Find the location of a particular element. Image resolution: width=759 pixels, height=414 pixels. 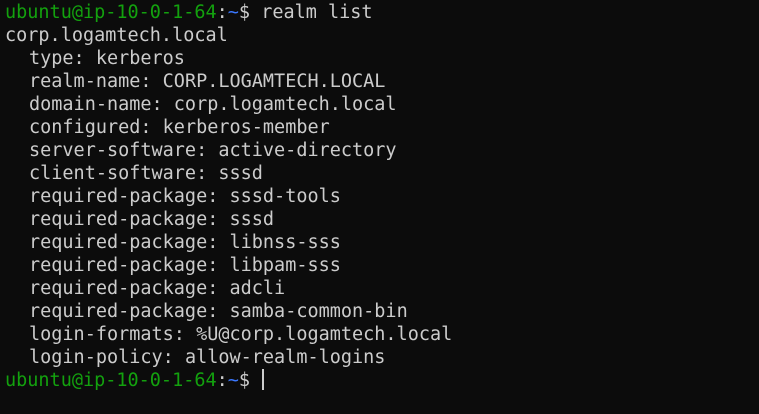

property-key: login-policy: is located at coordinates (101, 357).